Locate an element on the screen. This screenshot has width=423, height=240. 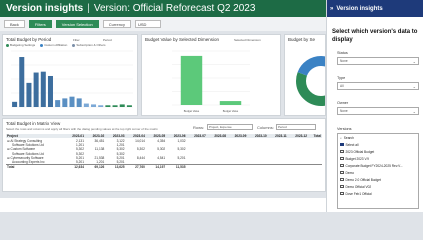
version-search: ⌕ Search is located at coordinates (378, 137).